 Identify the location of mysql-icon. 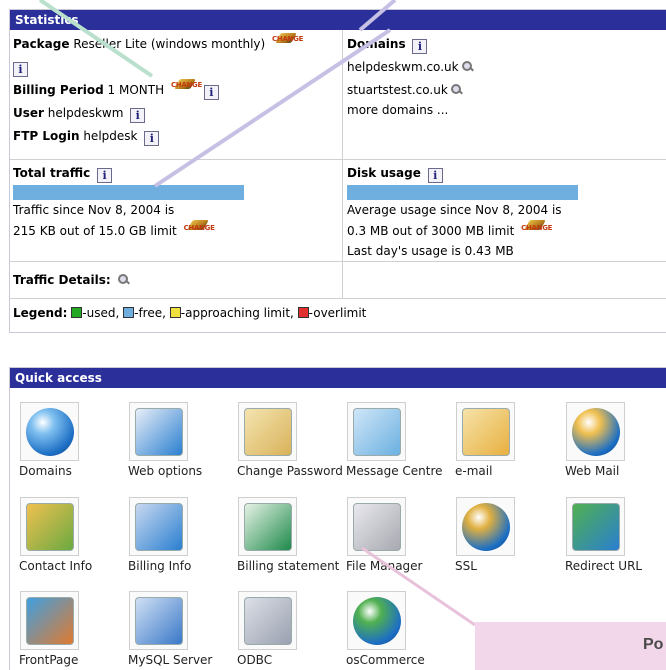
(158, 620).